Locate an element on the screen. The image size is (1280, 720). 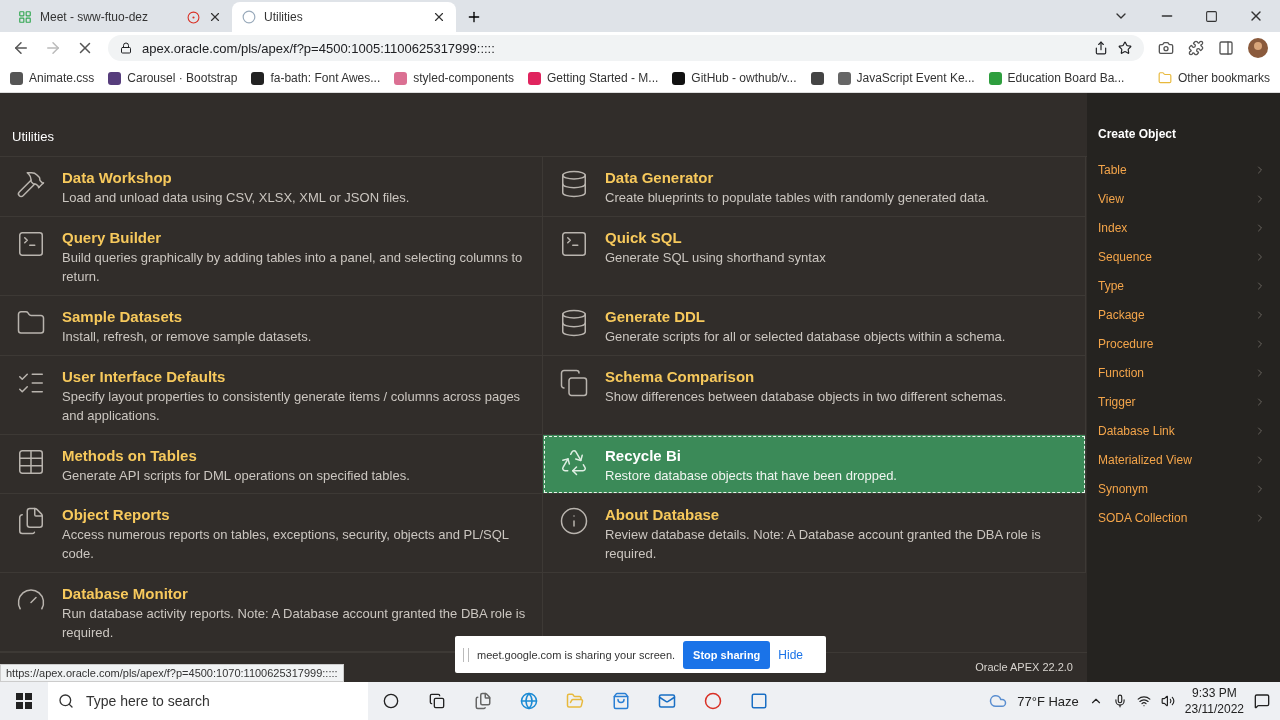
info-icon is located at coordinates (574, 520).